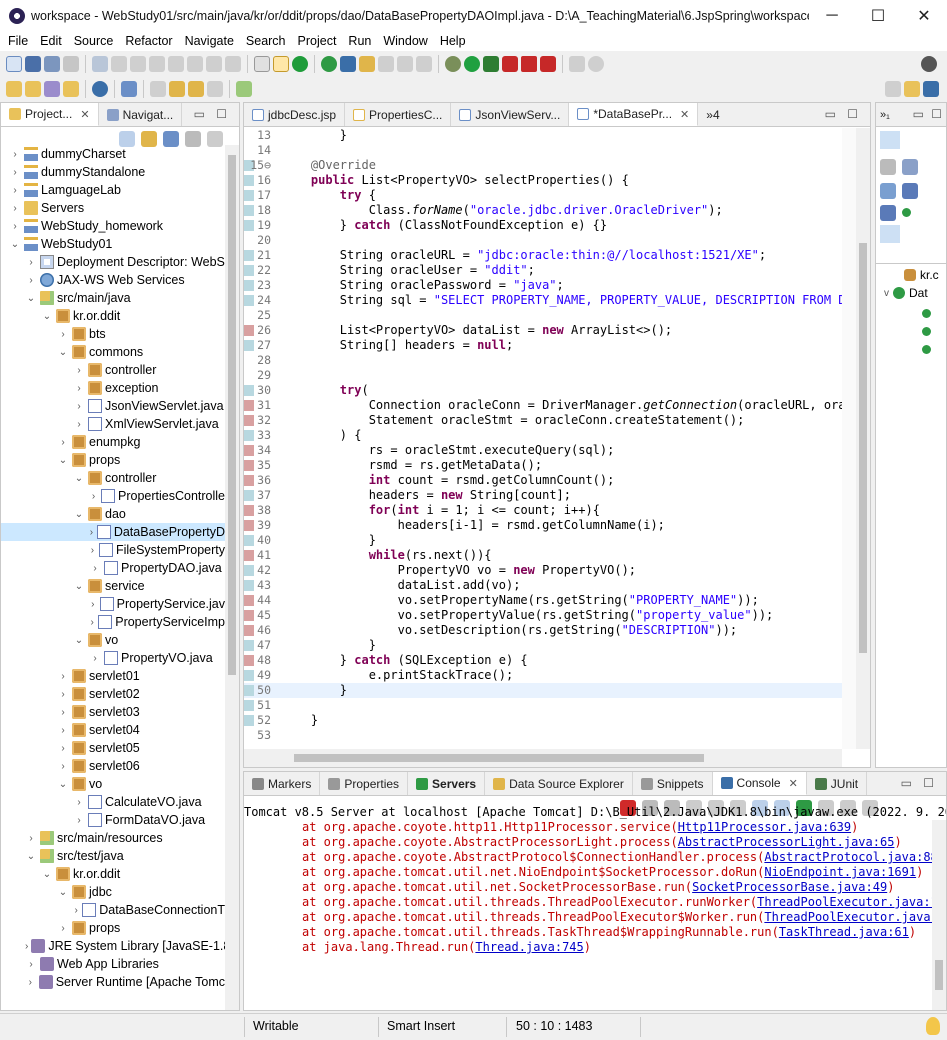 Image resolution: width=947 pixels, height=1040 pixels. What do you see at coordinates (367, 63) in the screenshot?
I see `search-icon` at bounding box center [367, 63].